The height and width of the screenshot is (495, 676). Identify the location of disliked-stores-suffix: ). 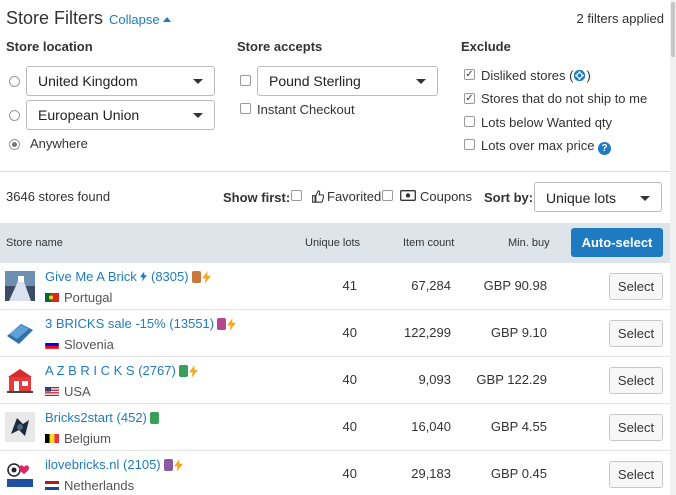
(588, 75).